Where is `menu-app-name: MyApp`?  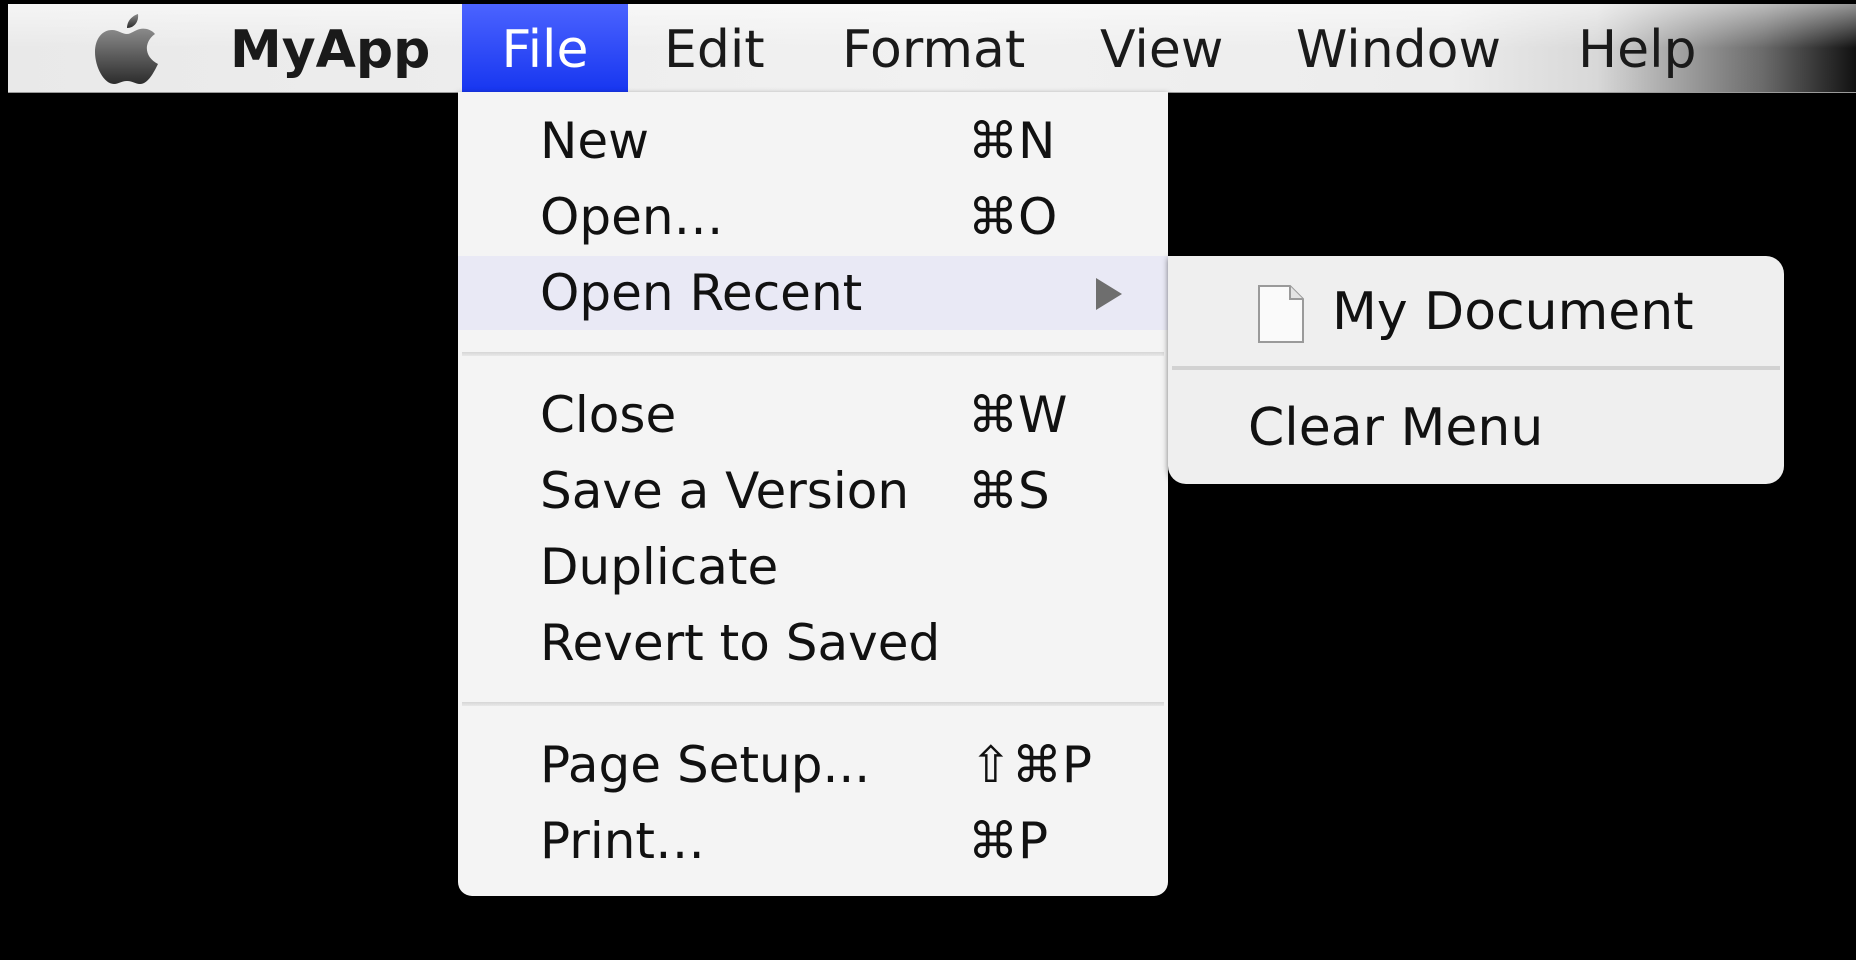 menu-app-name: MyApp is located at coordinates (330, 48).